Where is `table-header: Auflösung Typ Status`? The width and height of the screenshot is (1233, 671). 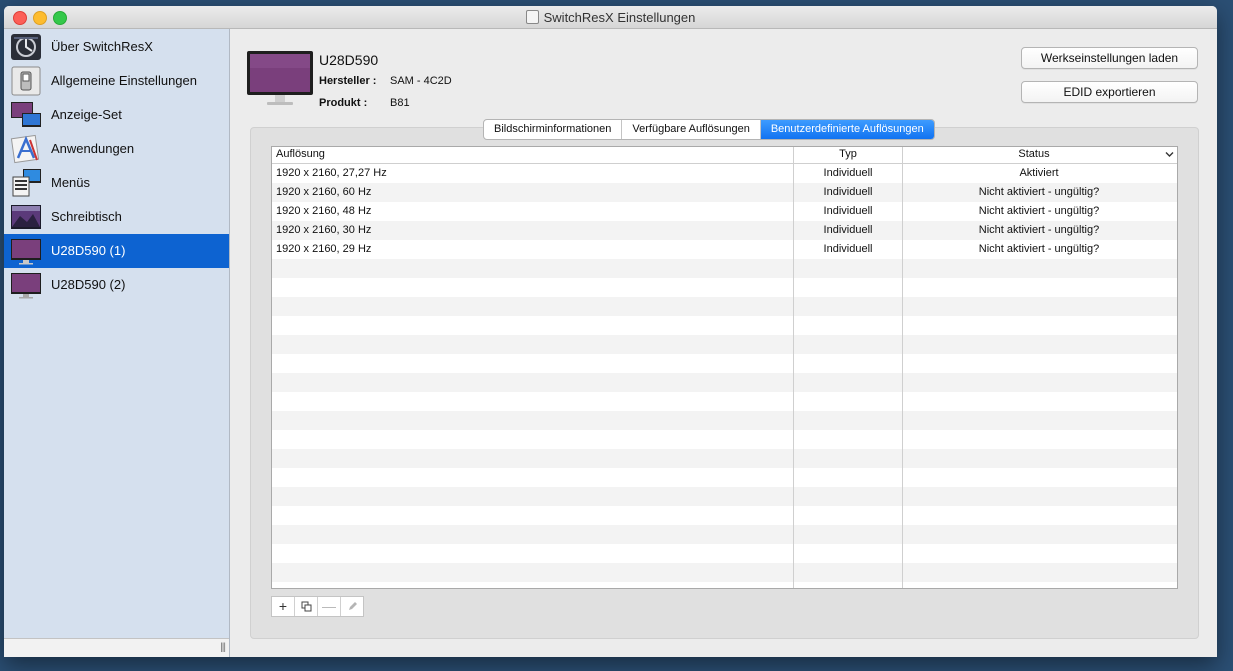
table-header: Auflösung Typ Status is located at coordinates (724, 155).